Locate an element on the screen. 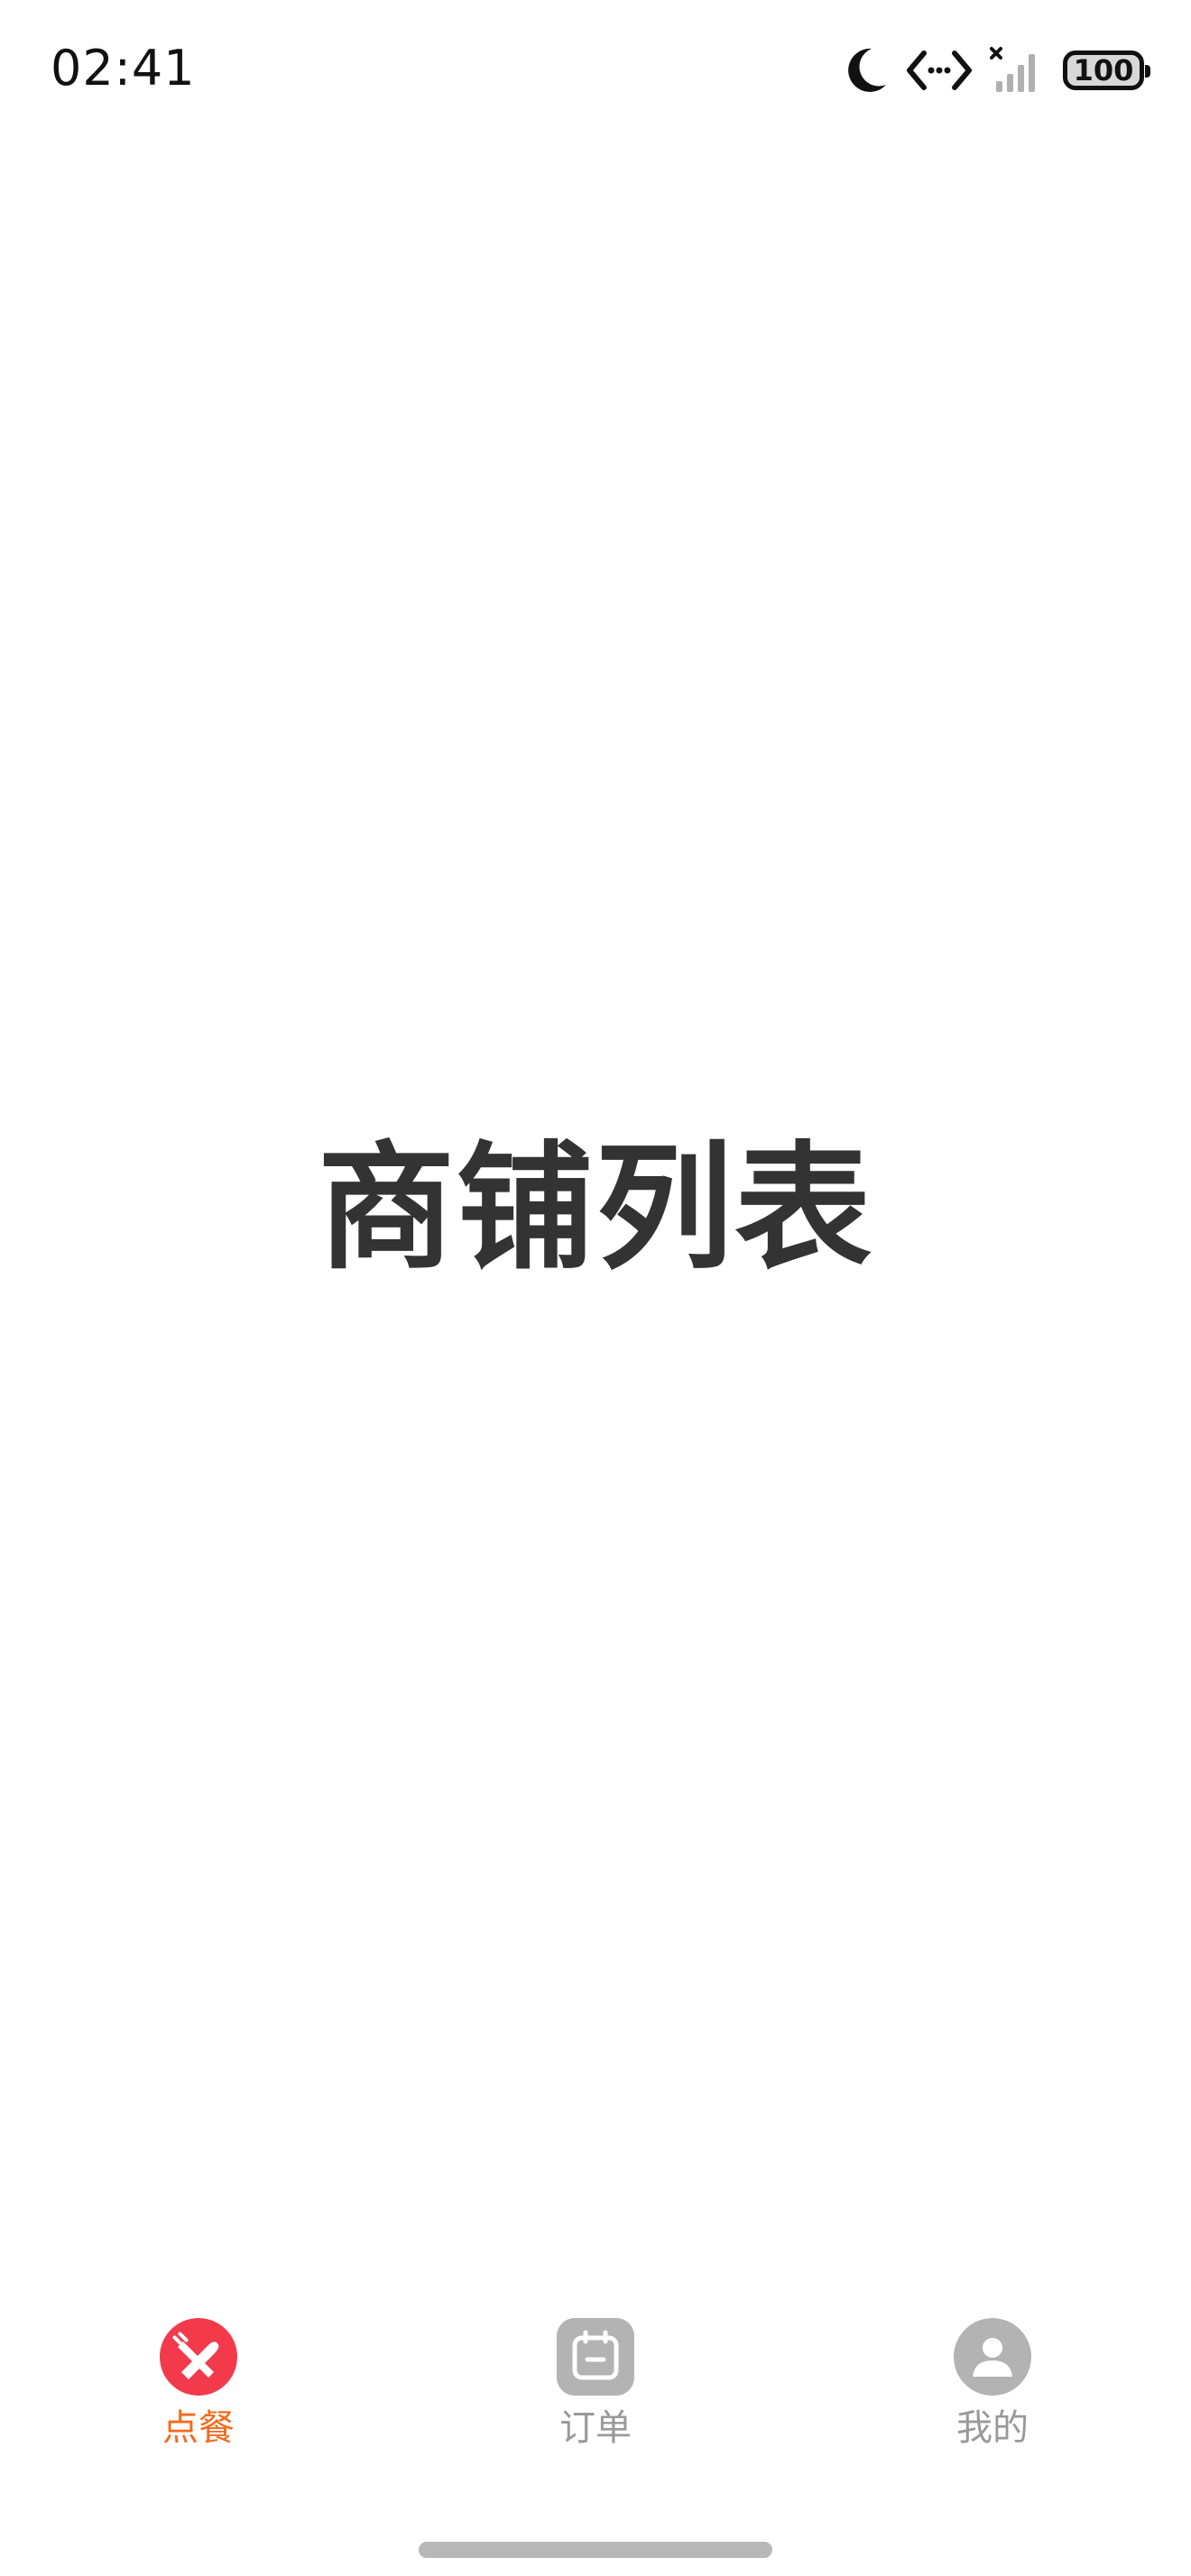  status-bar: 02:41 100 is located at coordinates (595, 72).